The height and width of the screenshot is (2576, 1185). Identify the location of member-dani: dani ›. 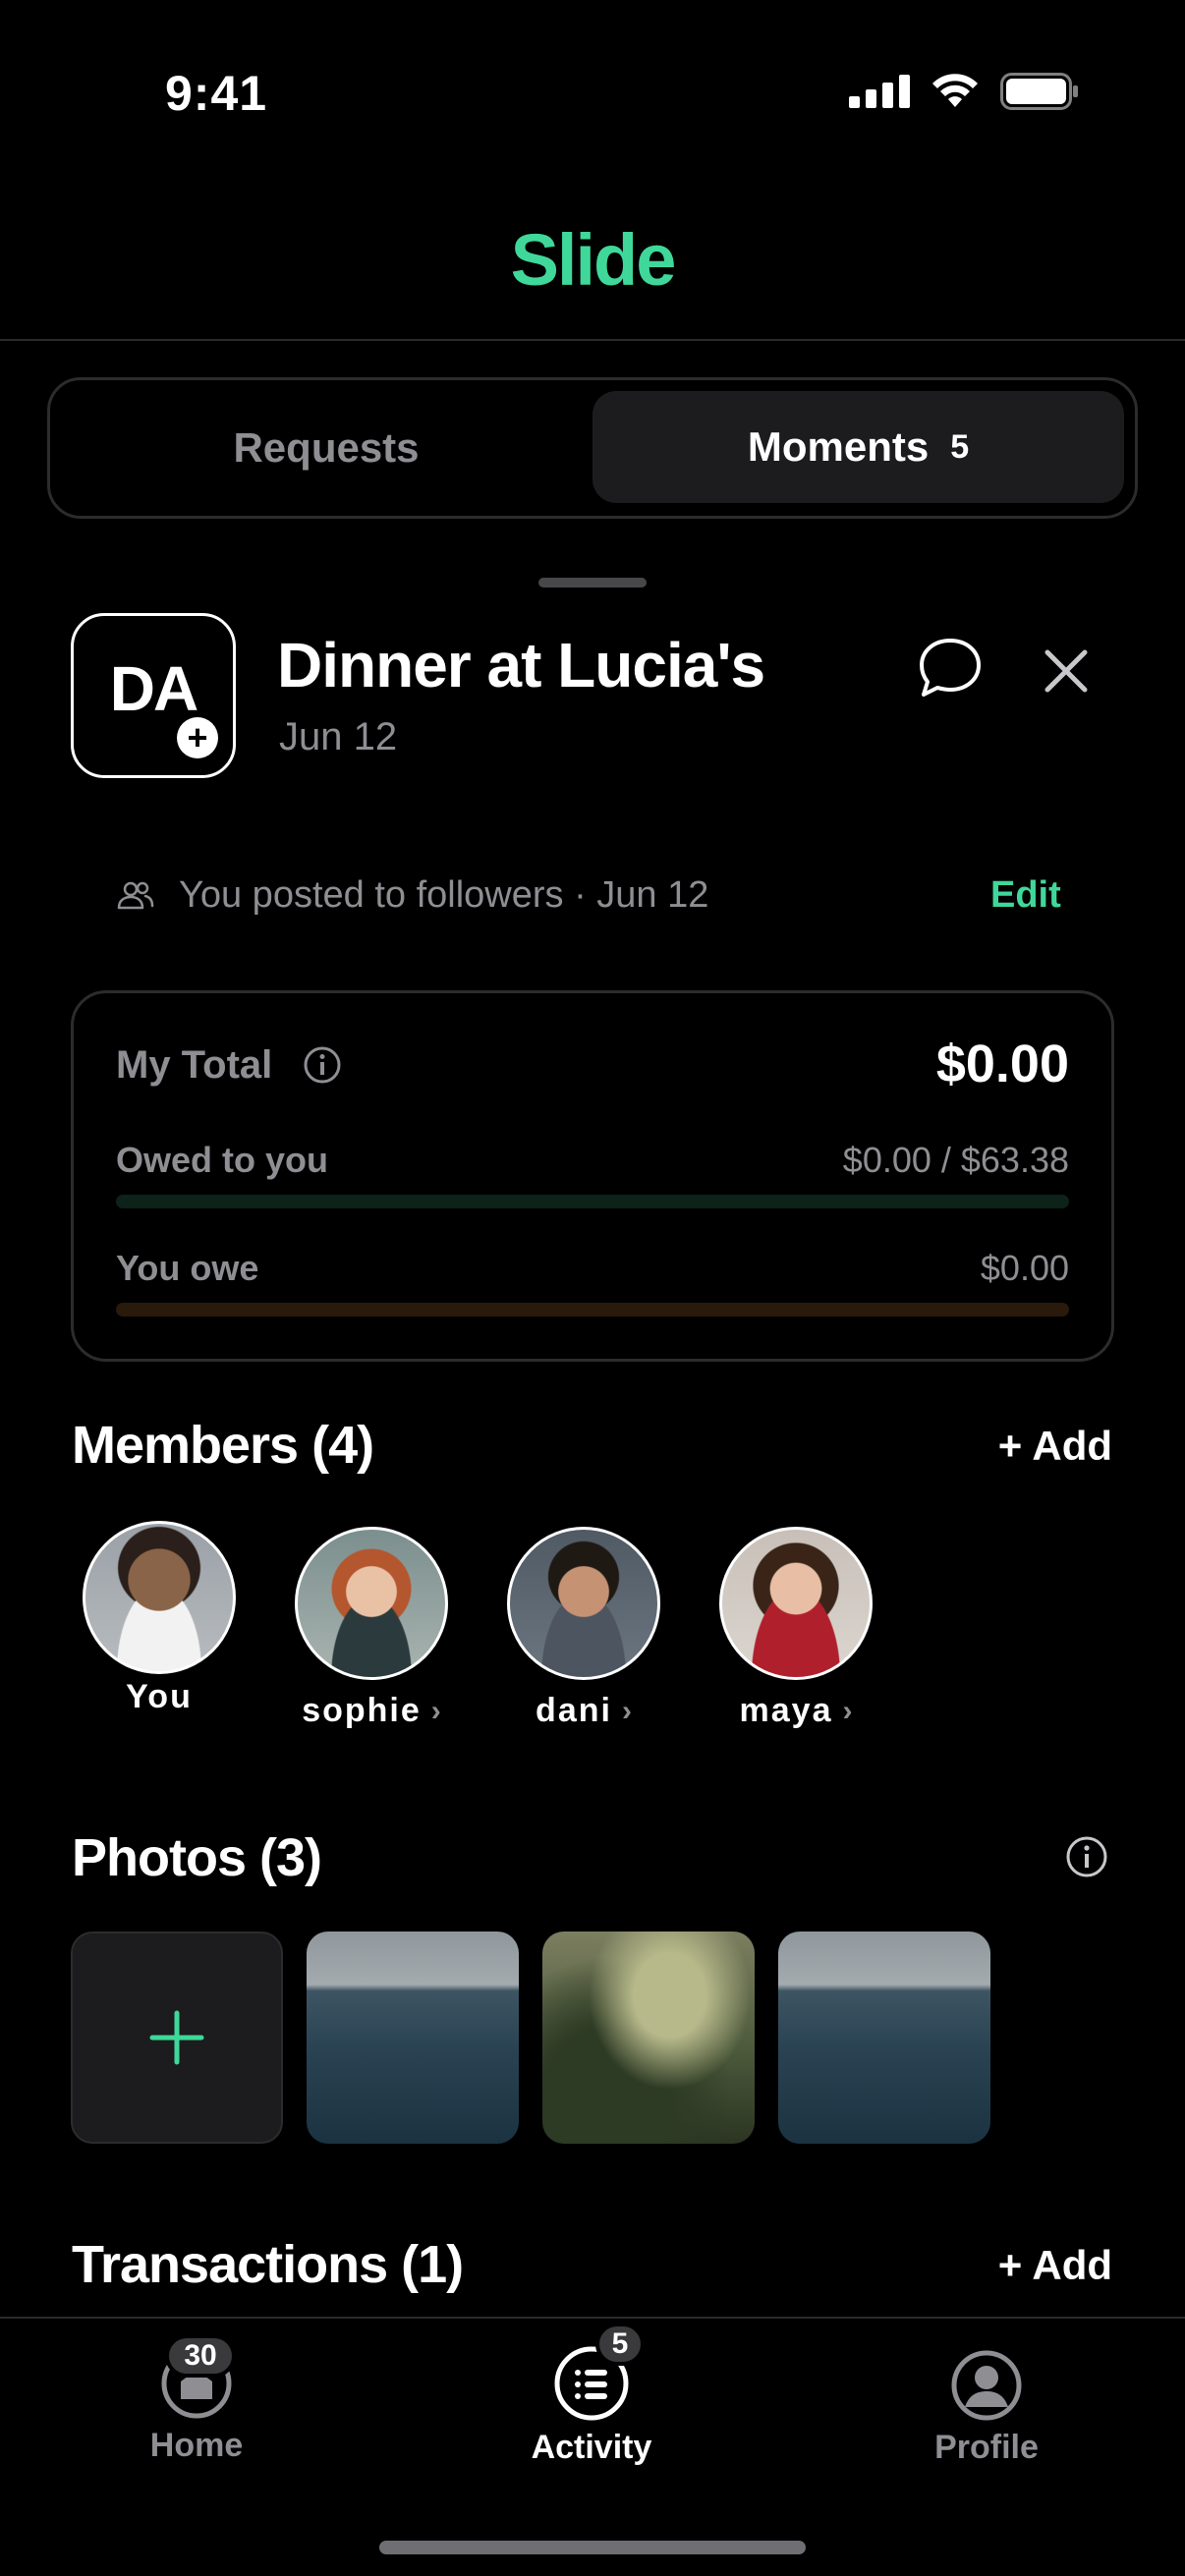
(583, 1628).